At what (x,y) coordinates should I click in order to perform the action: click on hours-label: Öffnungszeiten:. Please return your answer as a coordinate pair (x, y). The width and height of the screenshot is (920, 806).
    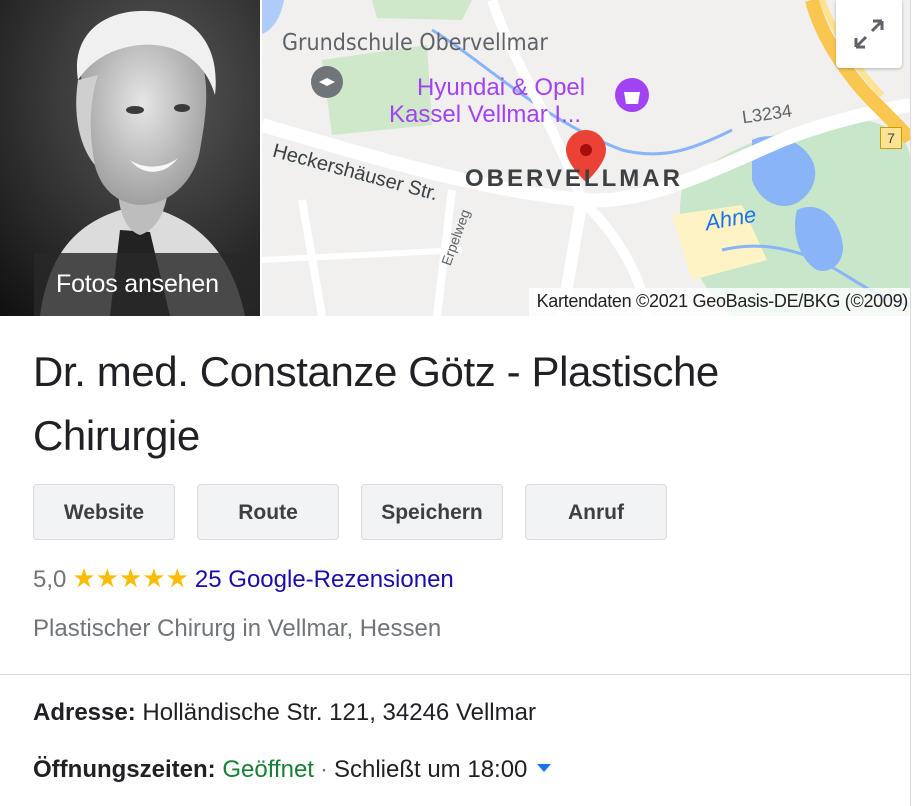
    Looking at the image, I should click on (124, 769).